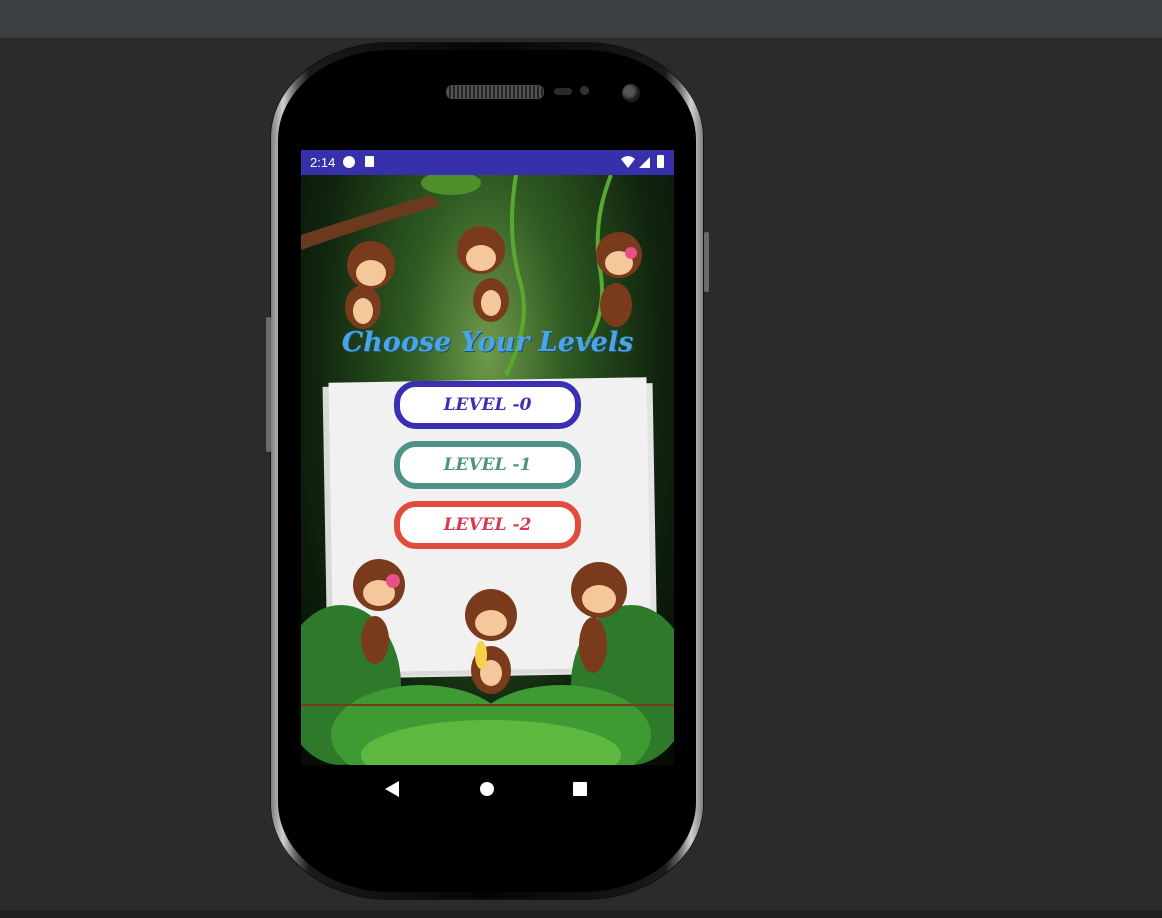 Image resolution: width=1162 pixels, height=918 pixels. I want to click on front-camera-icon, so click(631, 93).